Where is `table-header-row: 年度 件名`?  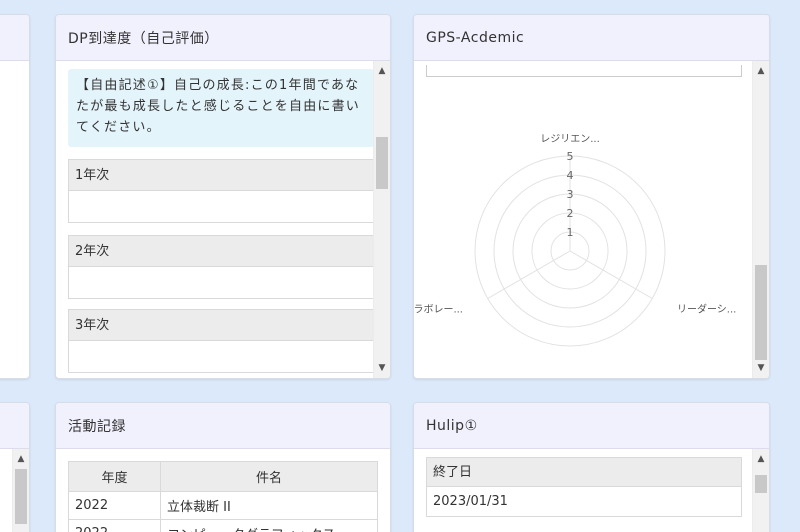
table-header-row: 年度 件名 is located at coordinates (223, 476).